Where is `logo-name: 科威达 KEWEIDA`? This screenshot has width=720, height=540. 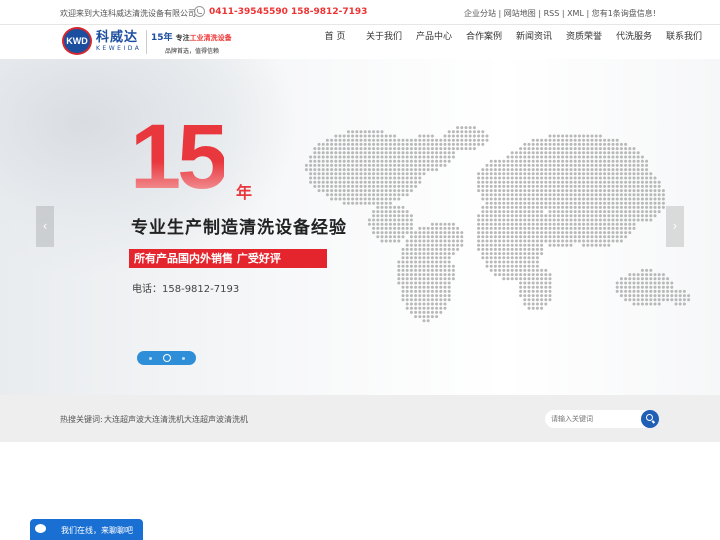 logo-name: 科威达 KEWEIDA is located at coordinates (118, 41).